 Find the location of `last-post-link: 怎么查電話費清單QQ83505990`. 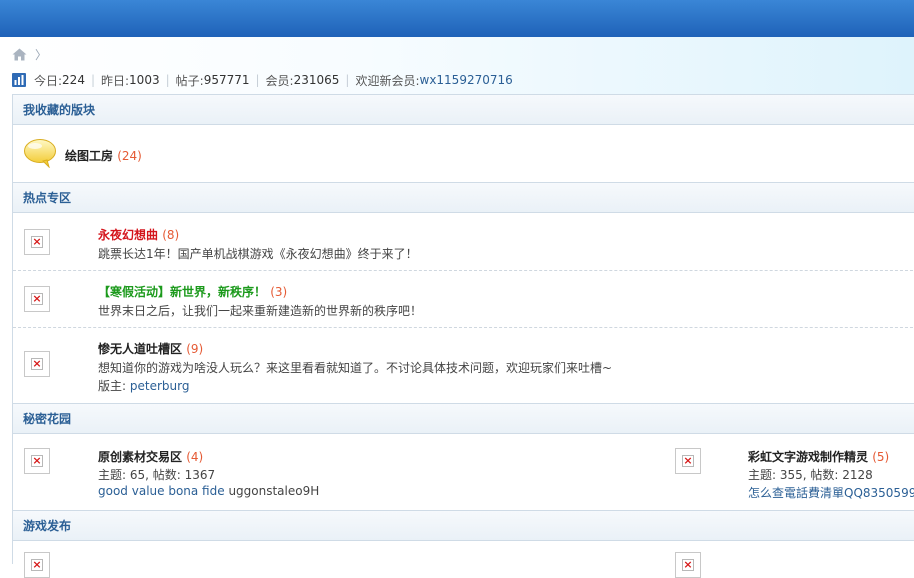

last-post-link: 怎么查電話費清單QQ83505990 is located at coordinates (831, 492).